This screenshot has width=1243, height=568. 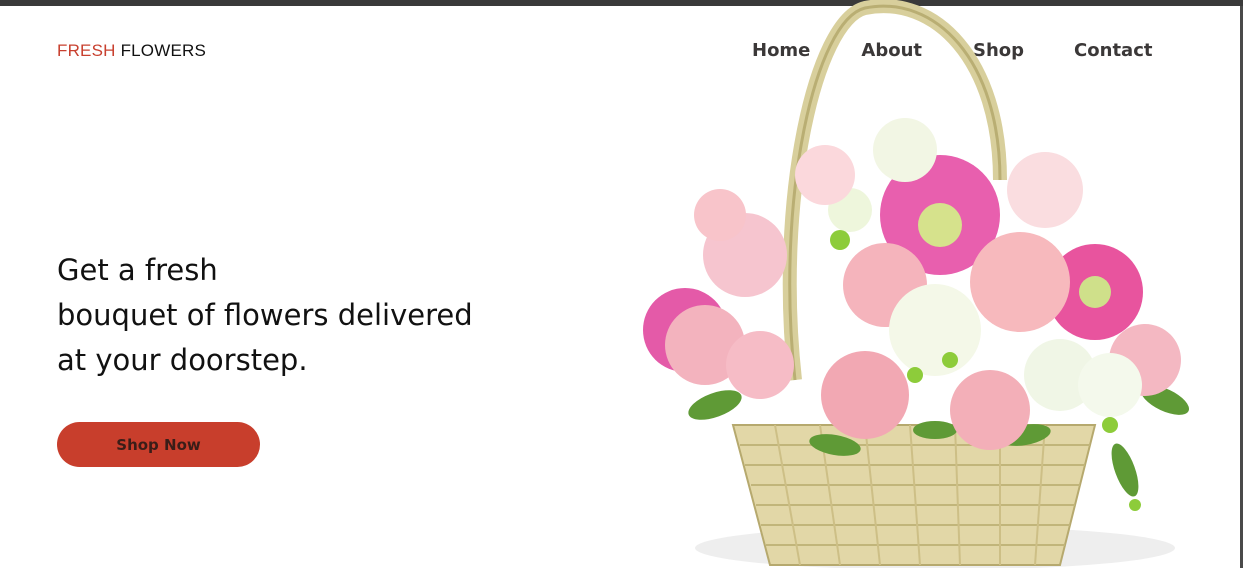 What do you see at coordinates (265, 315) in the screenshot?
I see `hero-line-2: bouquet of flowers delivered` at bounding box center [265, 315].